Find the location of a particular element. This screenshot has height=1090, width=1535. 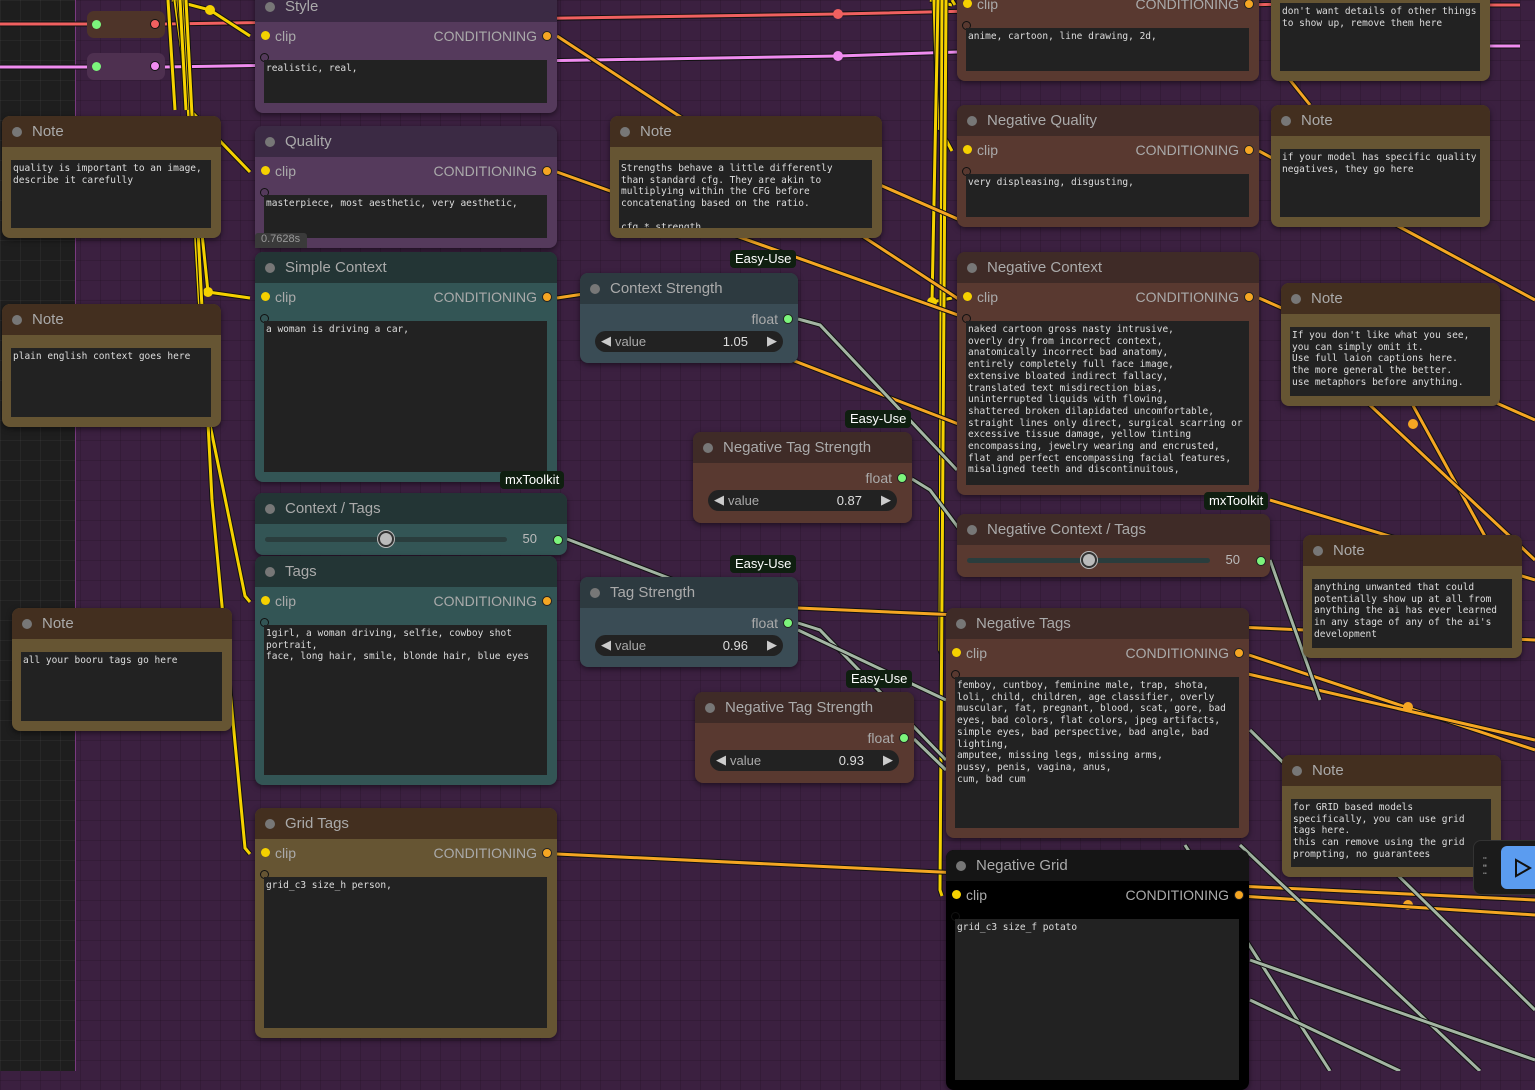

value-number-widget: ◀ value 0.93 ▶ is located at coordinates (804, 760).